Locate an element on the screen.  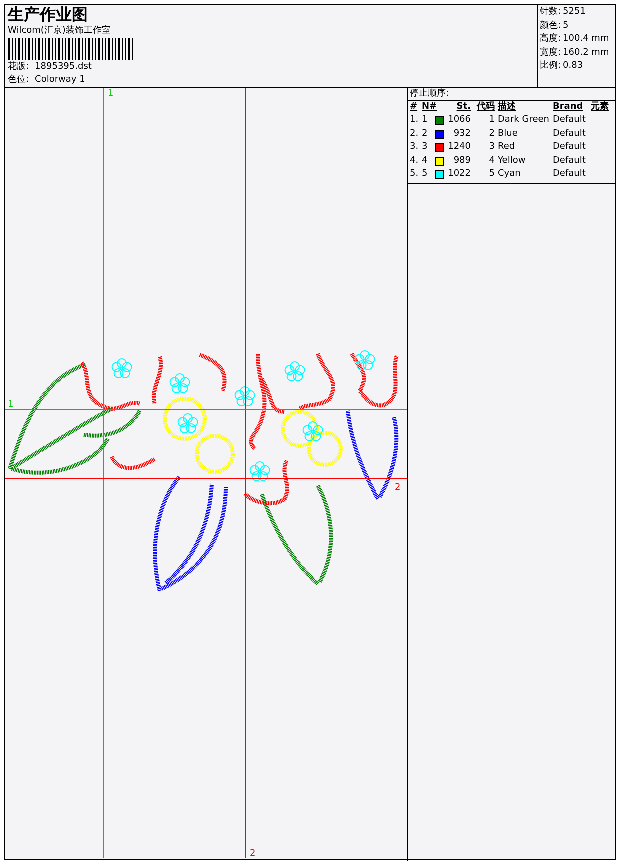
stat-value: 160.2 mm is located at coordinates (586, 53).